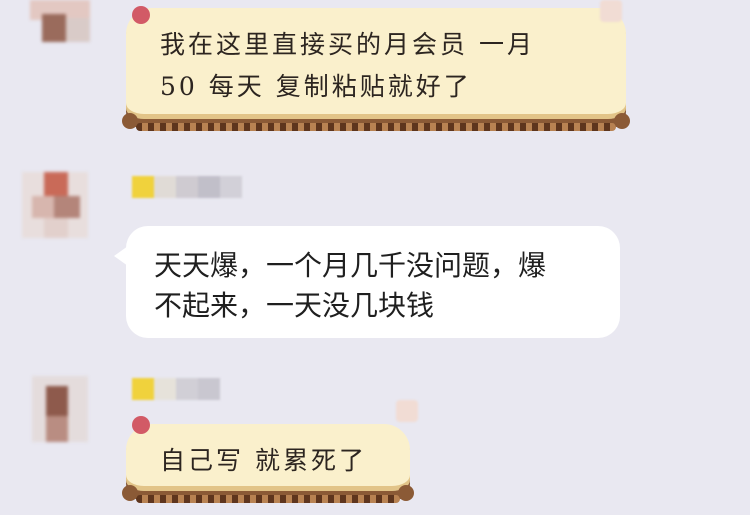 The width and height of the screenshot is (750, 515). Describe the element at coordinates (347, 44) in the screenshot. I see `message-line: 我在这里直接买的月会员 一月` at that location.